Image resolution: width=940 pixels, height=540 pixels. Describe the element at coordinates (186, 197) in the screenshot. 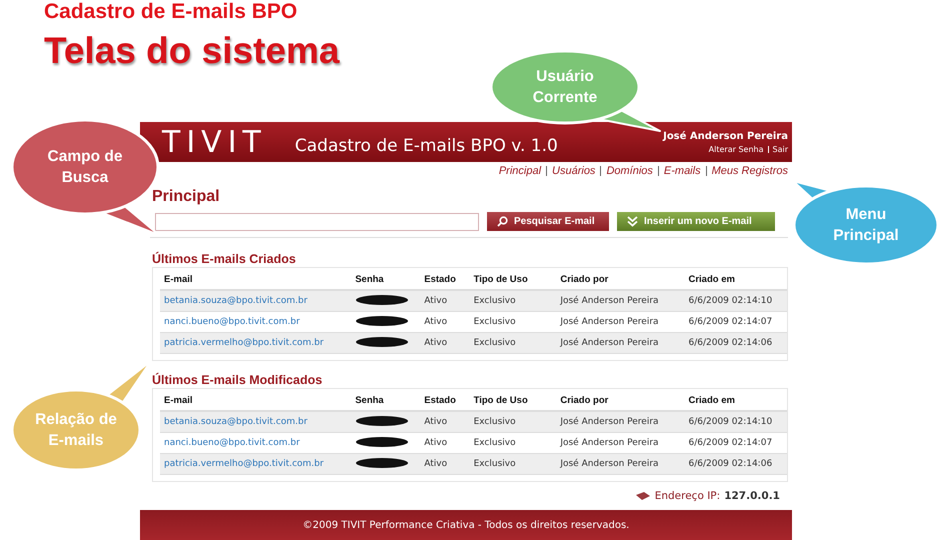

I see `page-title: Principal` at that location.